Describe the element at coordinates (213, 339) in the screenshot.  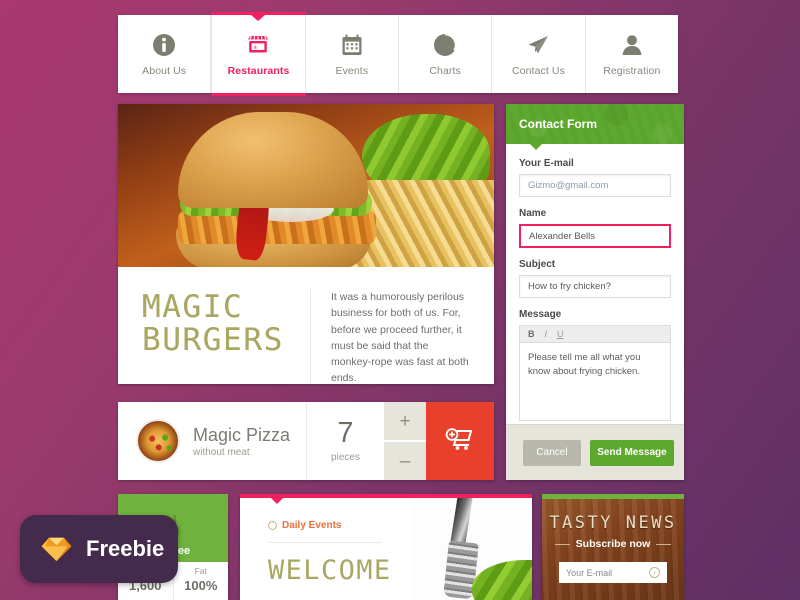
I see `burger-title-line-2: BURGERS` at that location.